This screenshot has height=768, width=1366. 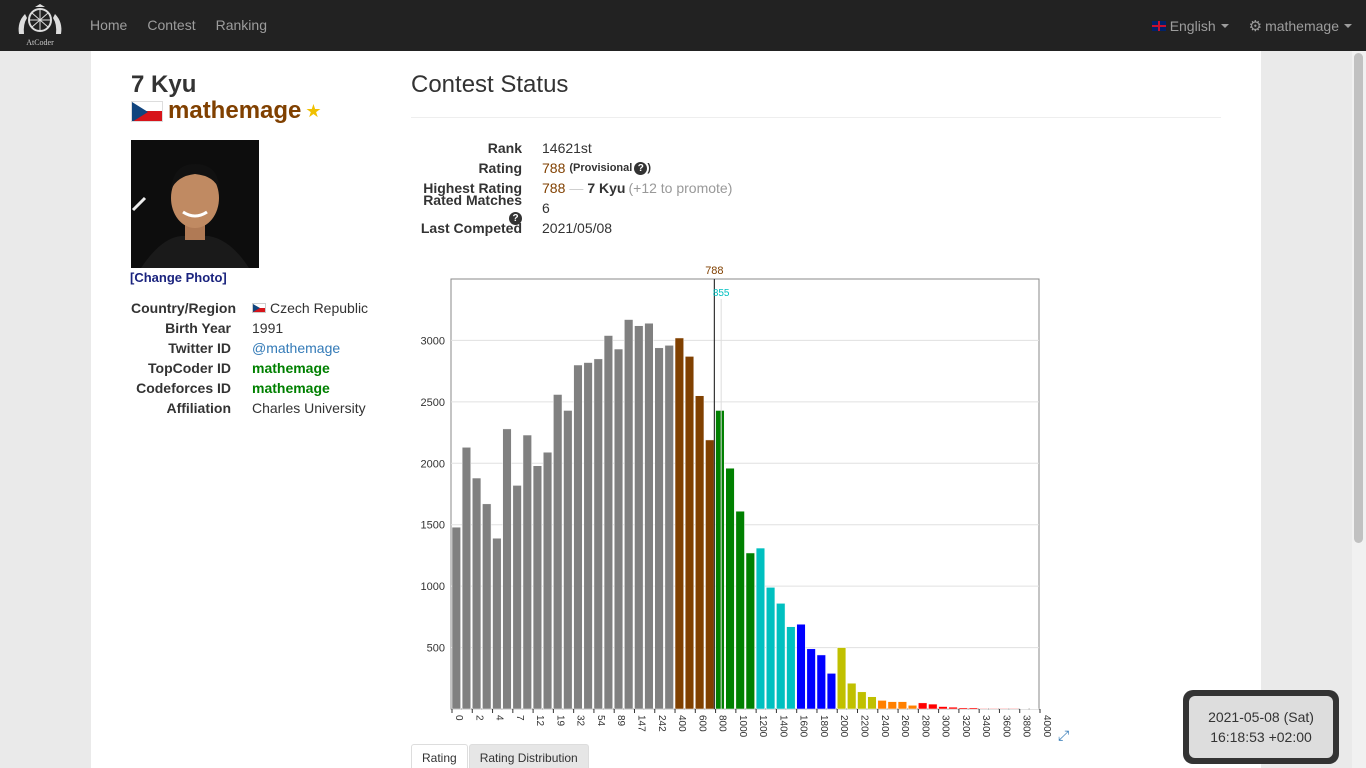 What do you see at coordinates (249, 368) in the screenshot?
I see `info-row: TopCoder ID mathemage` at bounding box center [249, 368].